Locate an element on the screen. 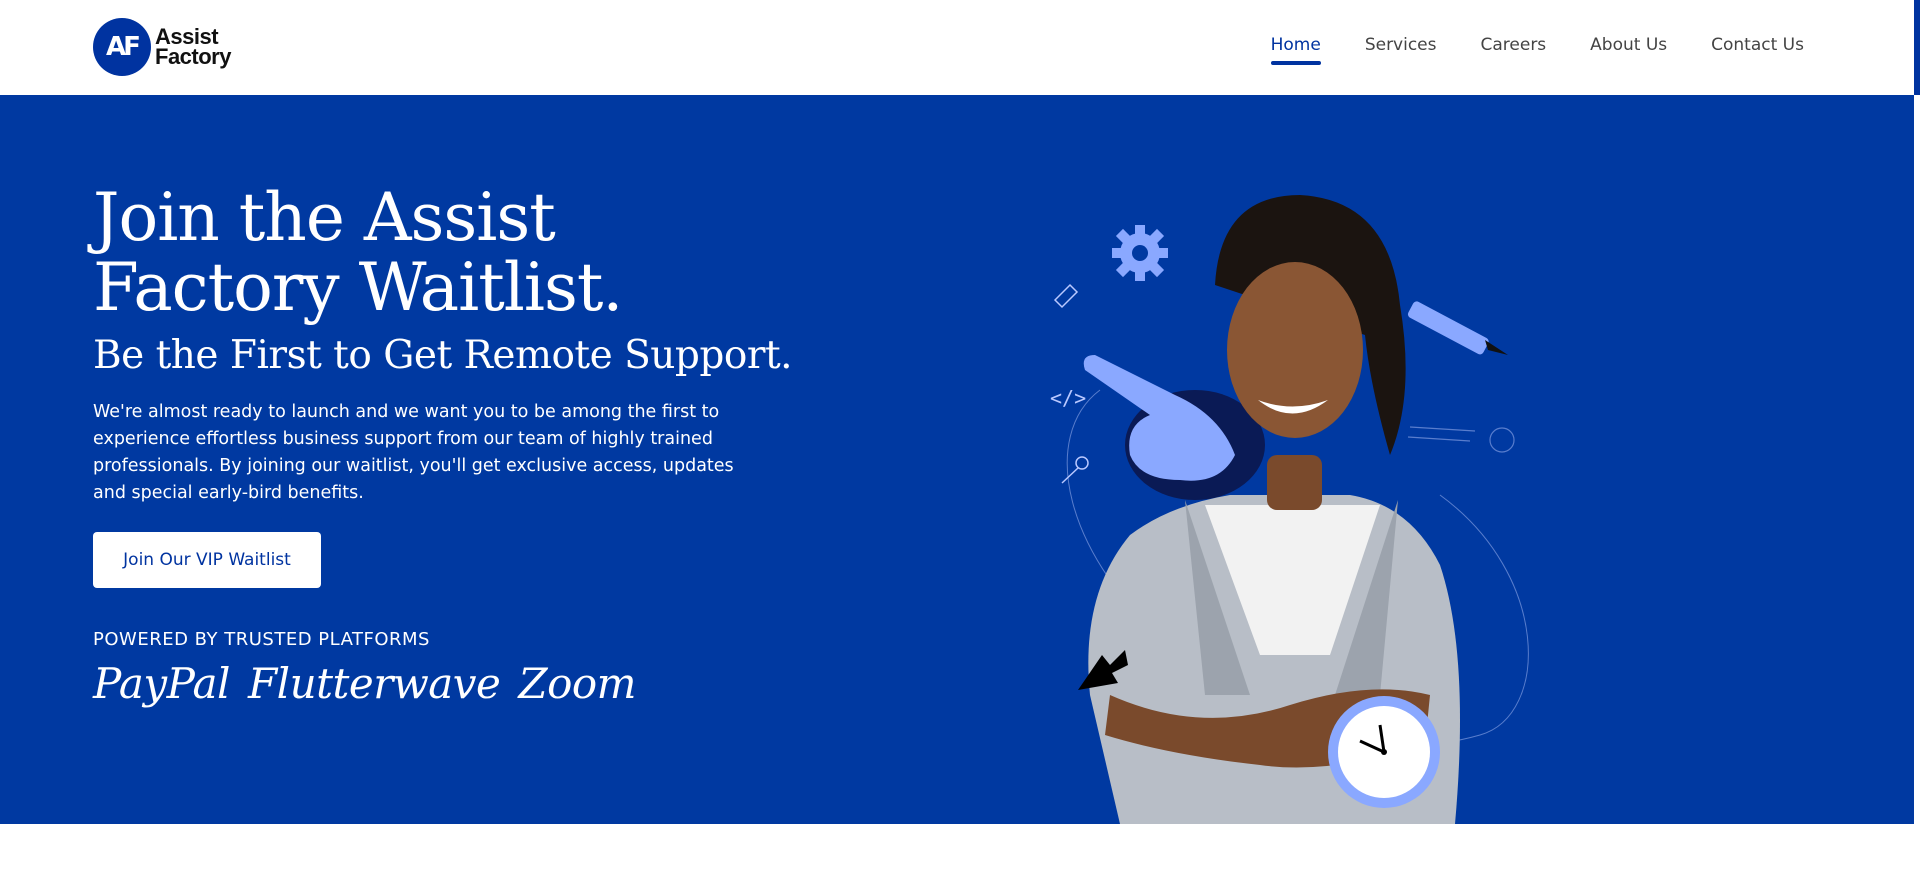  logo-line-2: Factory is located at coordinates (193, 56).